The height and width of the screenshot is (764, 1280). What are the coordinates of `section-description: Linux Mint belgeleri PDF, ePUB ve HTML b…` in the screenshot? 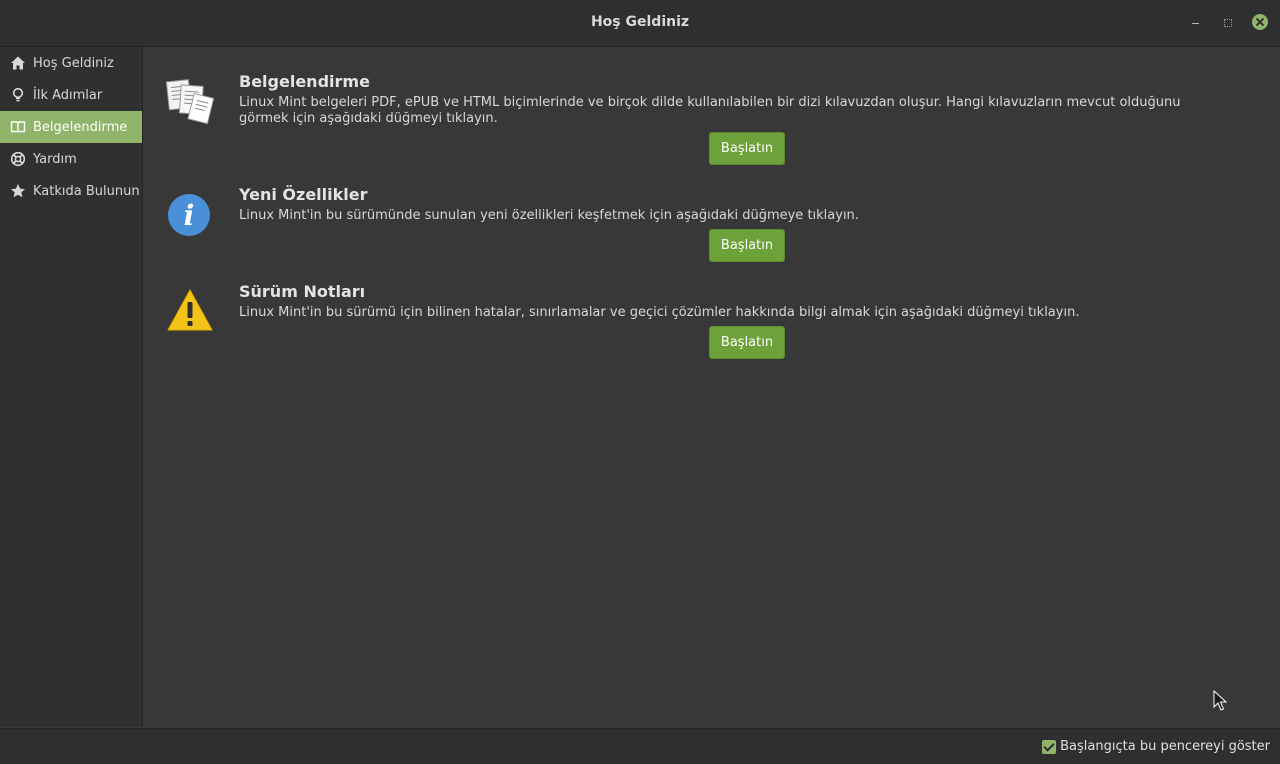 It's located at (710, 110).